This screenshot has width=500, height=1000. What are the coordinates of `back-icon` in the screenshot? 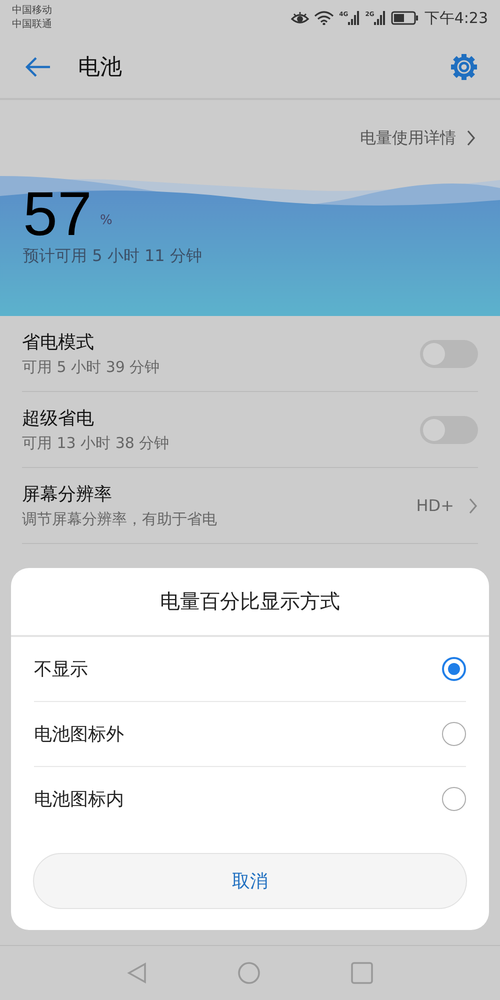 It's located at (38, 67).